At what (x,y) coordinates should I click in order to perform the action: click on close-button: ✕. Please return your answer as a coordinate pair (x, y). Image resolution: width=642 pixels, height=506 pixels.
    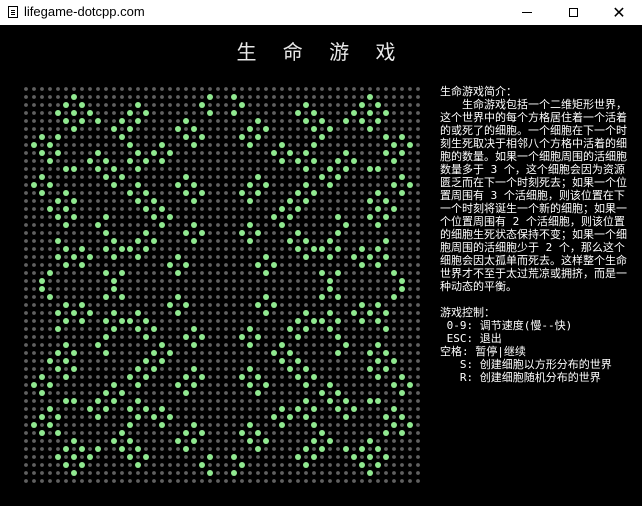
    Looking at the image, I should click on (619, 12).